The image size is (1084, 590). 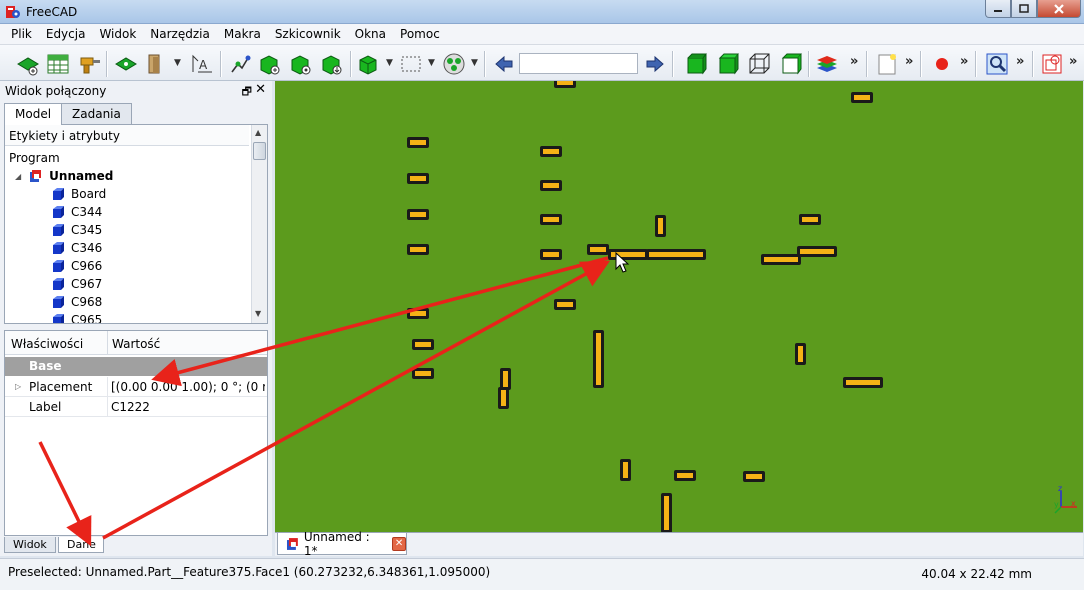 What do you see at coordinates (301, 64) in the screenshot?
I see `part-settings-icon` at bounding box center [301, 64].